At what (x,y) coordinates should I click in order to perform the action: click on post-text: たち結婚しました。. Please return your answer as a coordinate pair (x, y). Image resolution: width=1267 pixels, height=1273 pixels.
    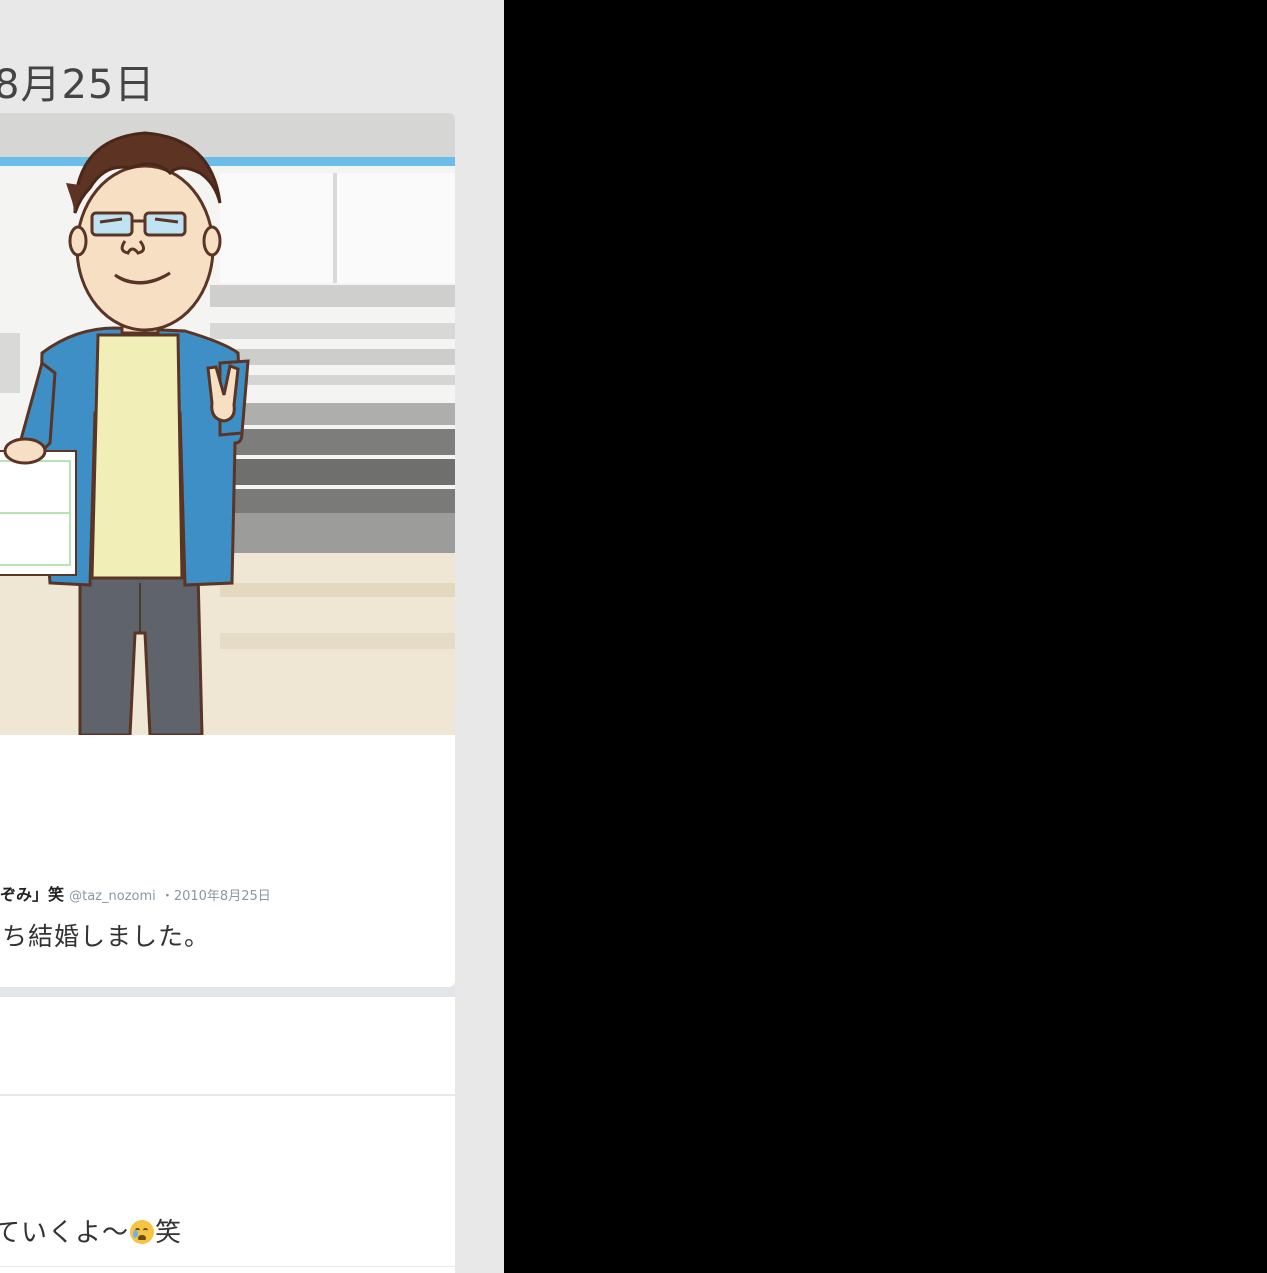
    Looking at the image, I should click on (105, 936).